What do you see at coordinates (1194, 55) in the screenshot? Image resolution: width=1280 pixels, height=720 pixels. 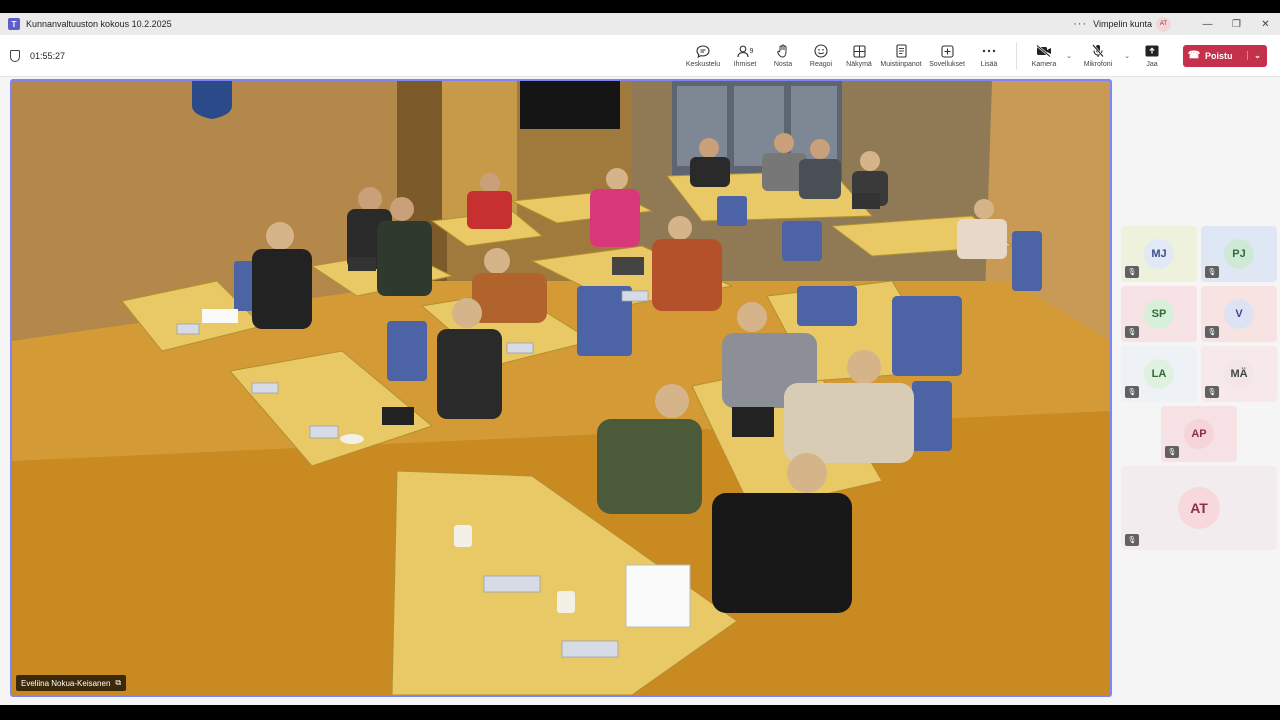 I see `phone-hangup-icon: ☎` at bounding box center [1194, 55].